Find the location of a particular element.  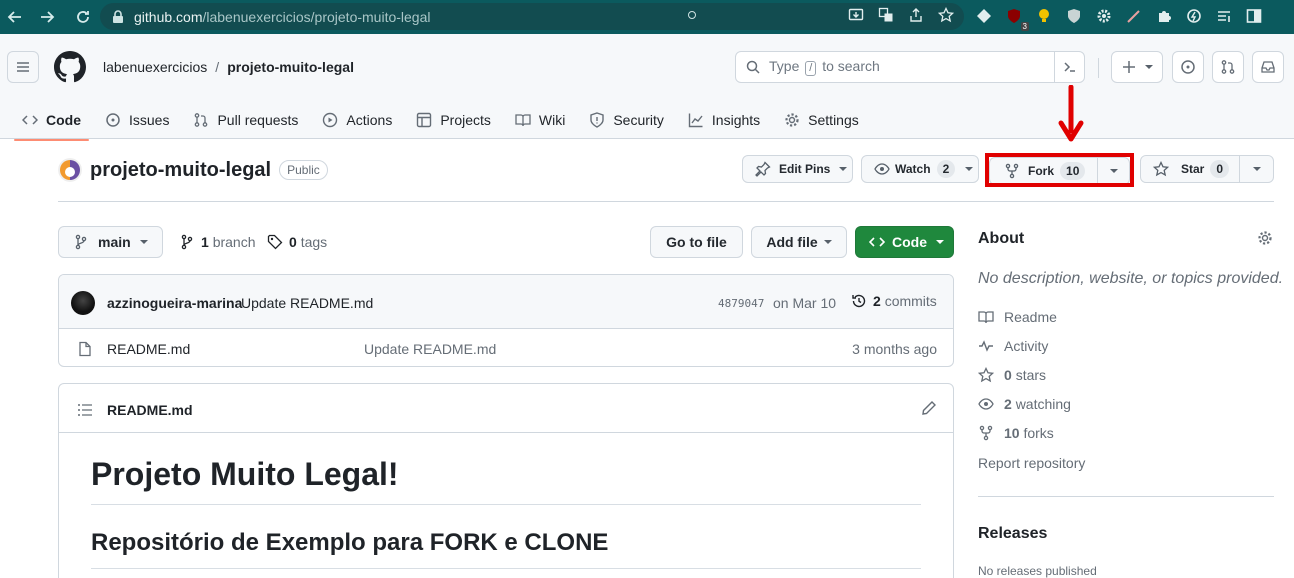

branch-select-button: main is located at coordinates (110, 242).